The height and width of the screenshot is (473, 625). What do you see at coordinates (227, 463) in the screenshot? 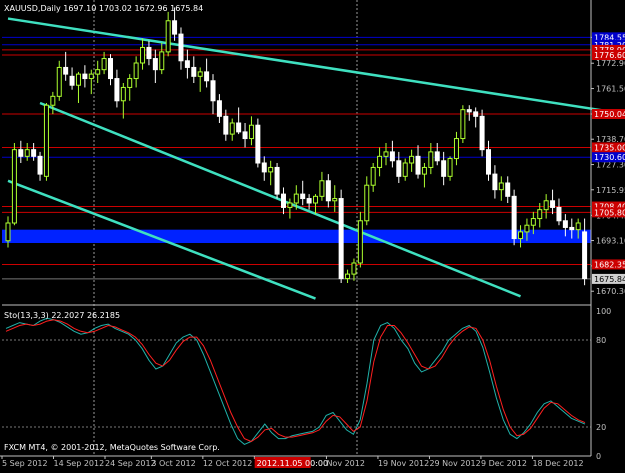
I see `time-axis-label: 12 Oct 2012` at bounding box center [227, 463].